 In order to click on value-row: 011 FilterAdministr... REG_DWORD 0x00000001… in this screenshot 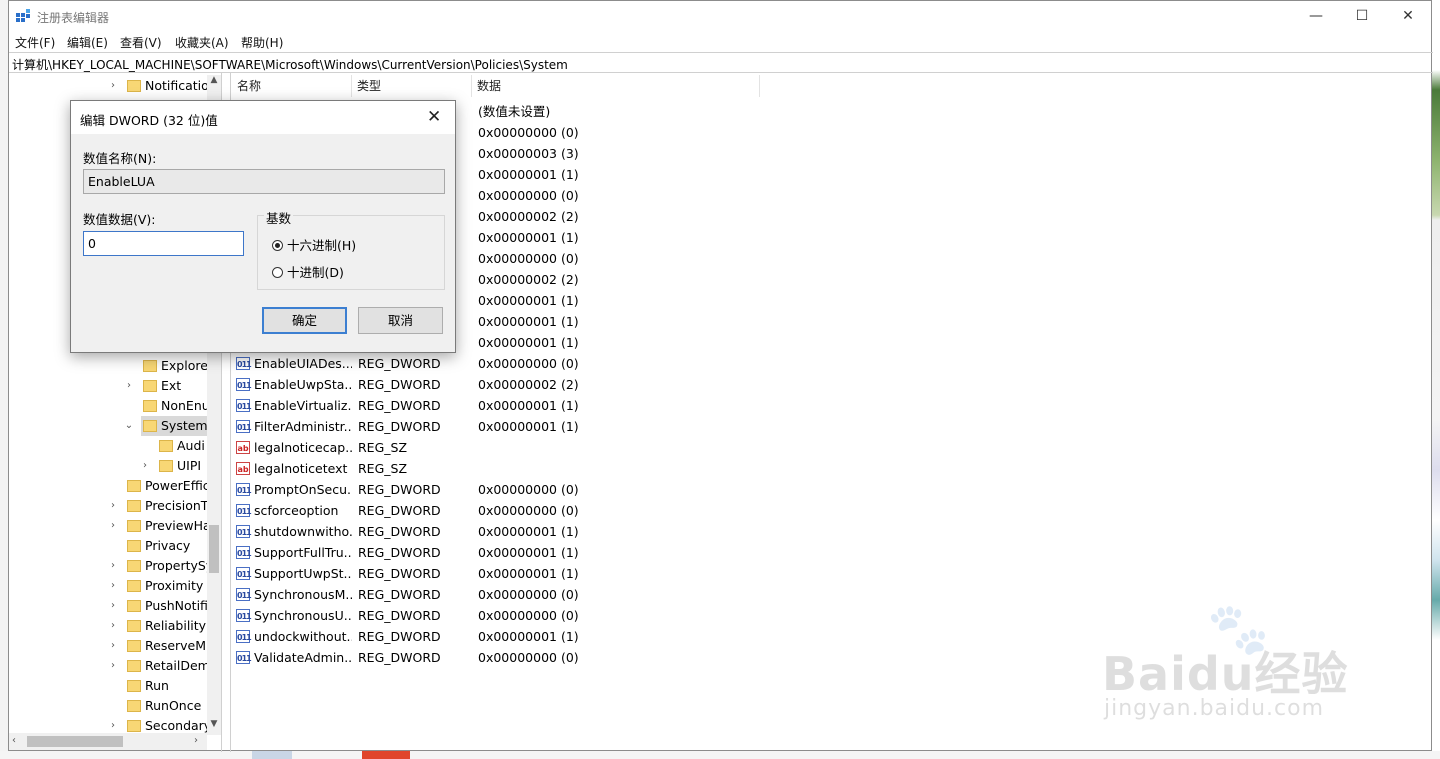, I will do `click(531, 426)`.